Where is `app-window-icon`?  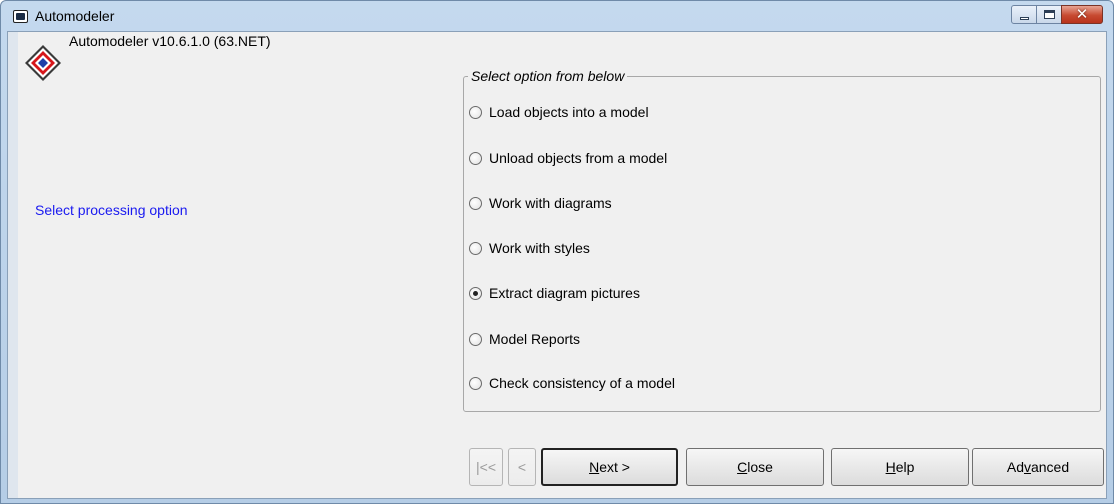 app-window-icon is located at coordinates (20, 16).